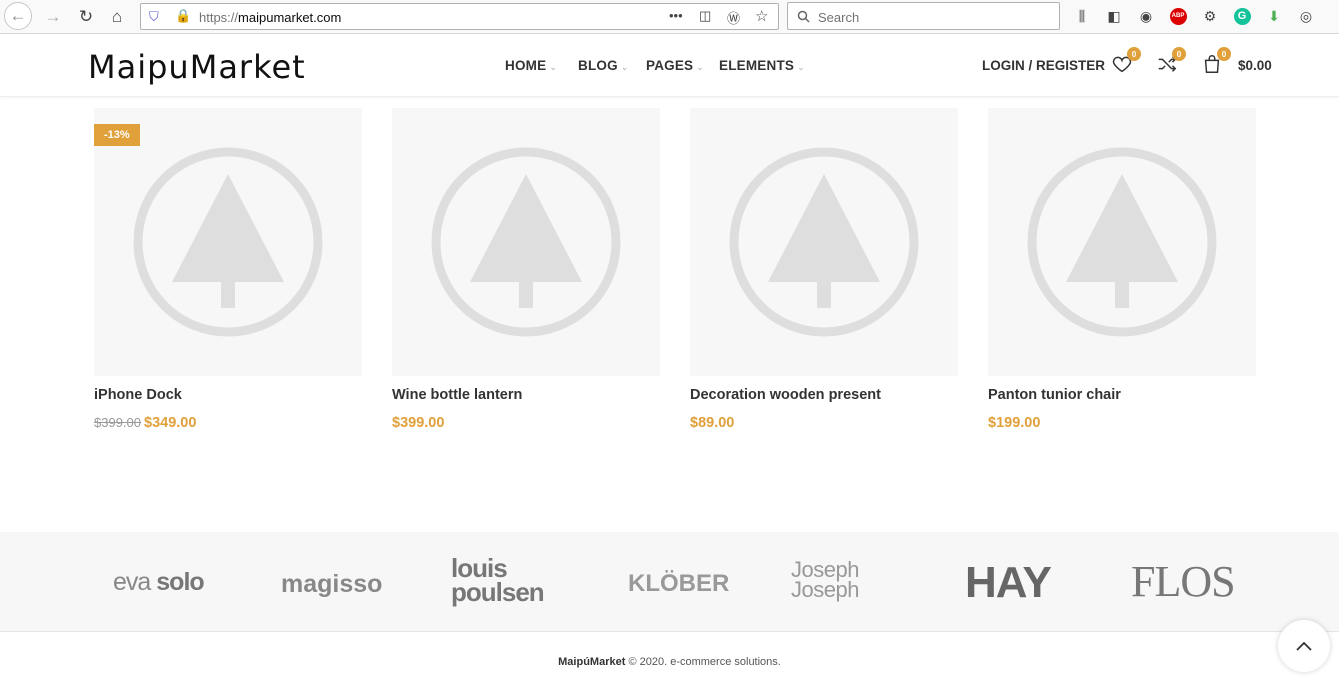 The image size is (1339, 691). Describe the element at coordinates (678, 584) in the screenshot. I see `brand-logo-klober: KLÖBER` at that location.